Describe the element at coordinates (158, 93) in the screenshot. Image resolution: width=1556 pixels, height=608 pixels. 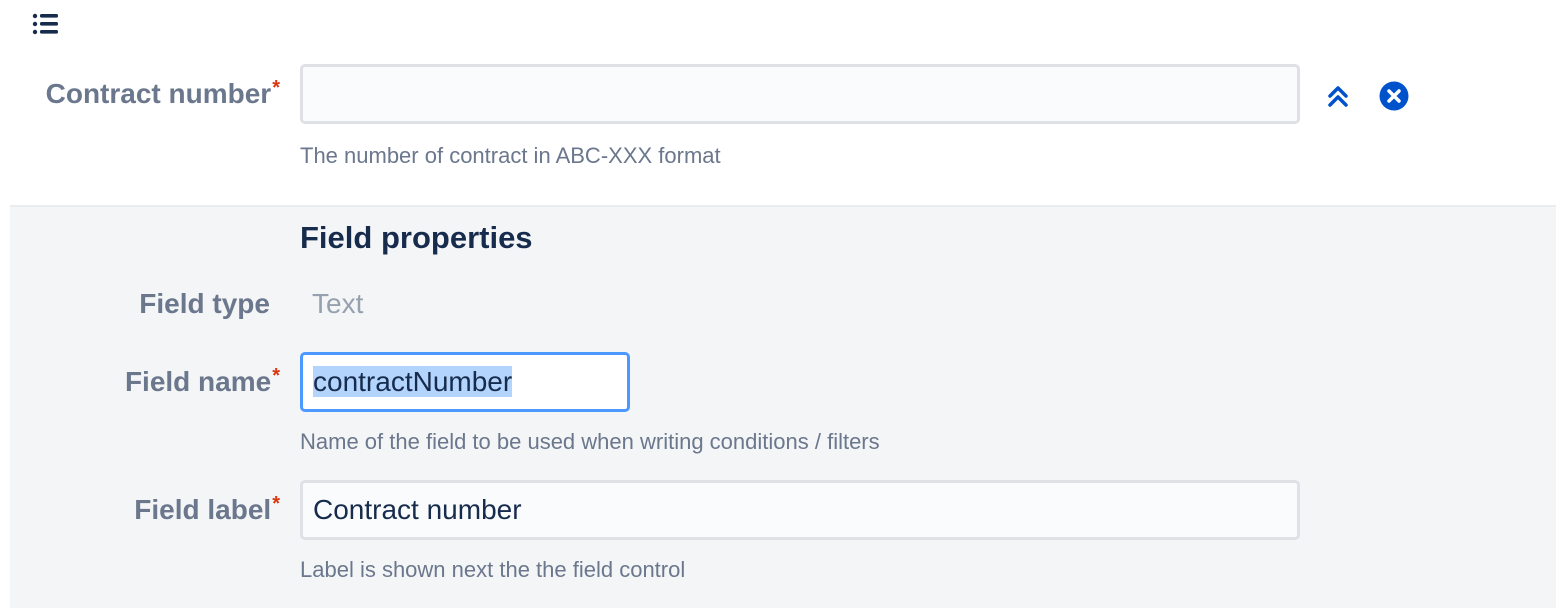
I see `contract-number-label-text: Contract number` at that location.